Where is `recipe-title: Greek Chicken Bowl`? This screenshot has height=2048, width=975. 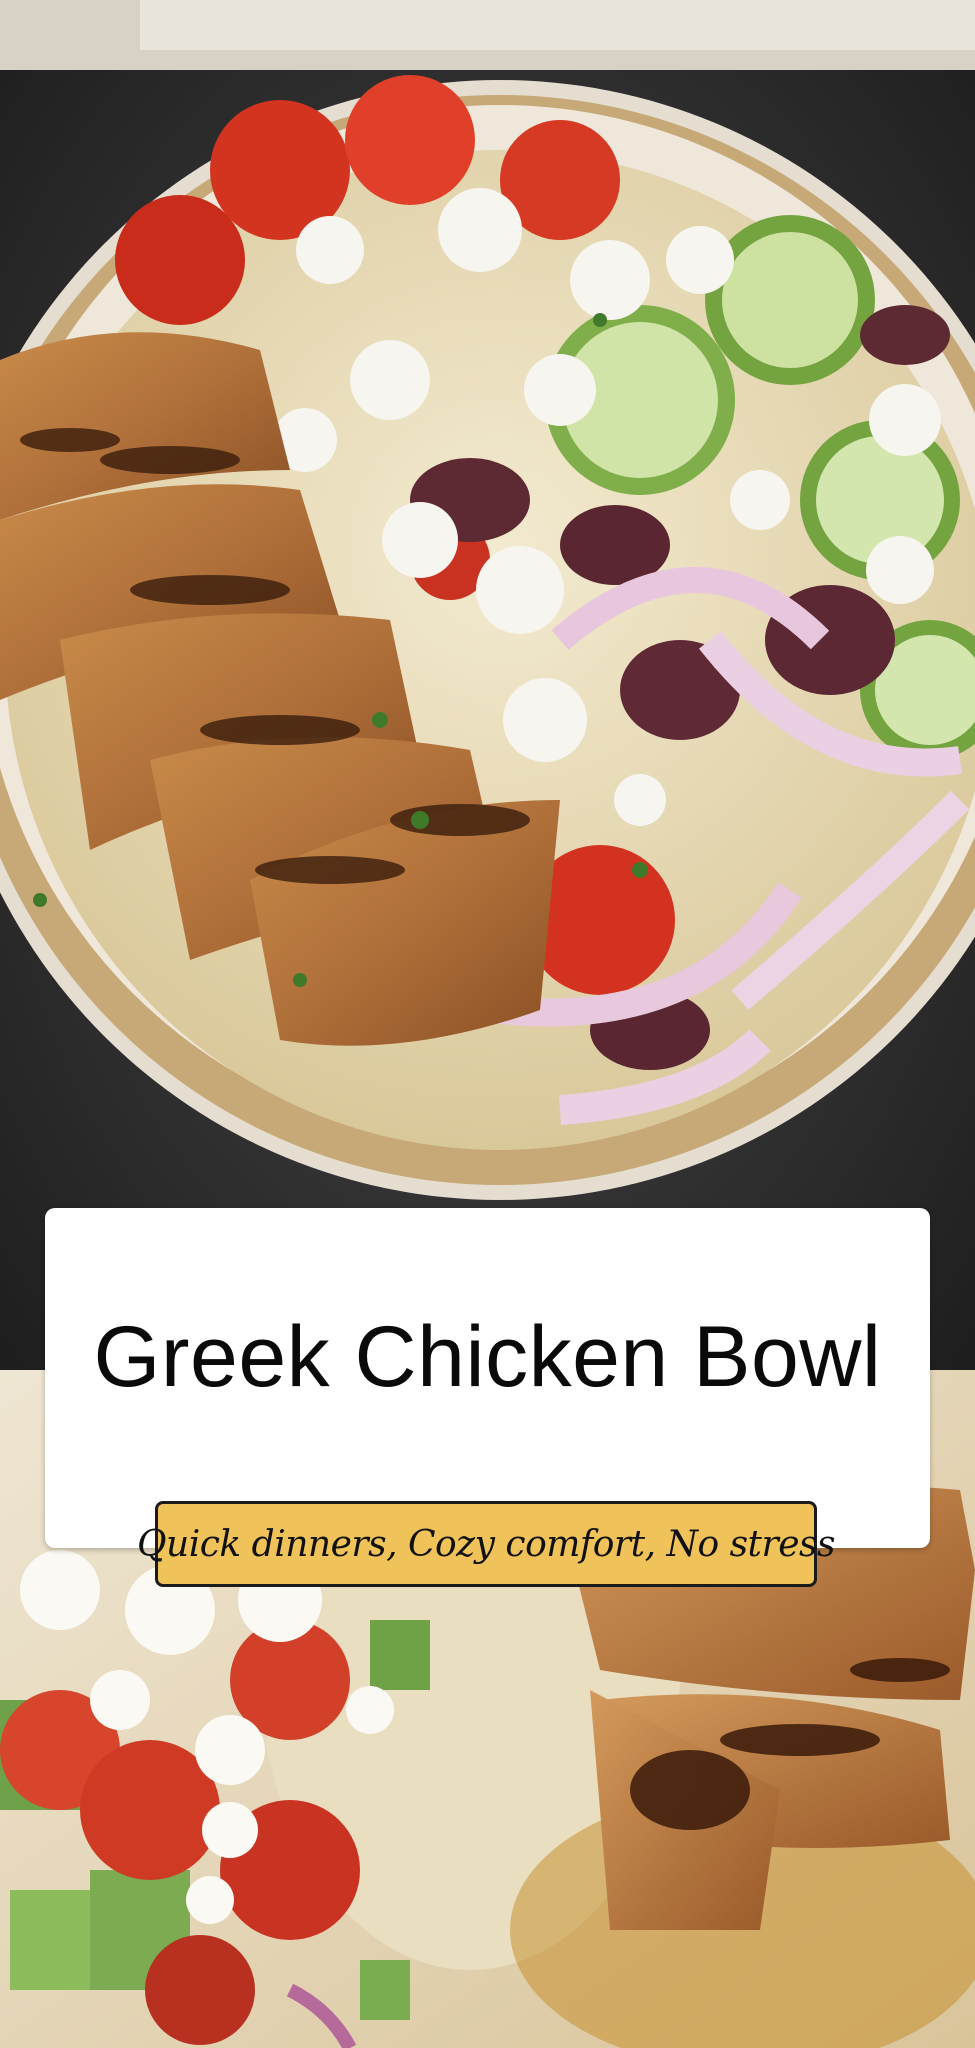 recipe-title: Greek Chicken Bowl is located at coordinates (487, 1357).